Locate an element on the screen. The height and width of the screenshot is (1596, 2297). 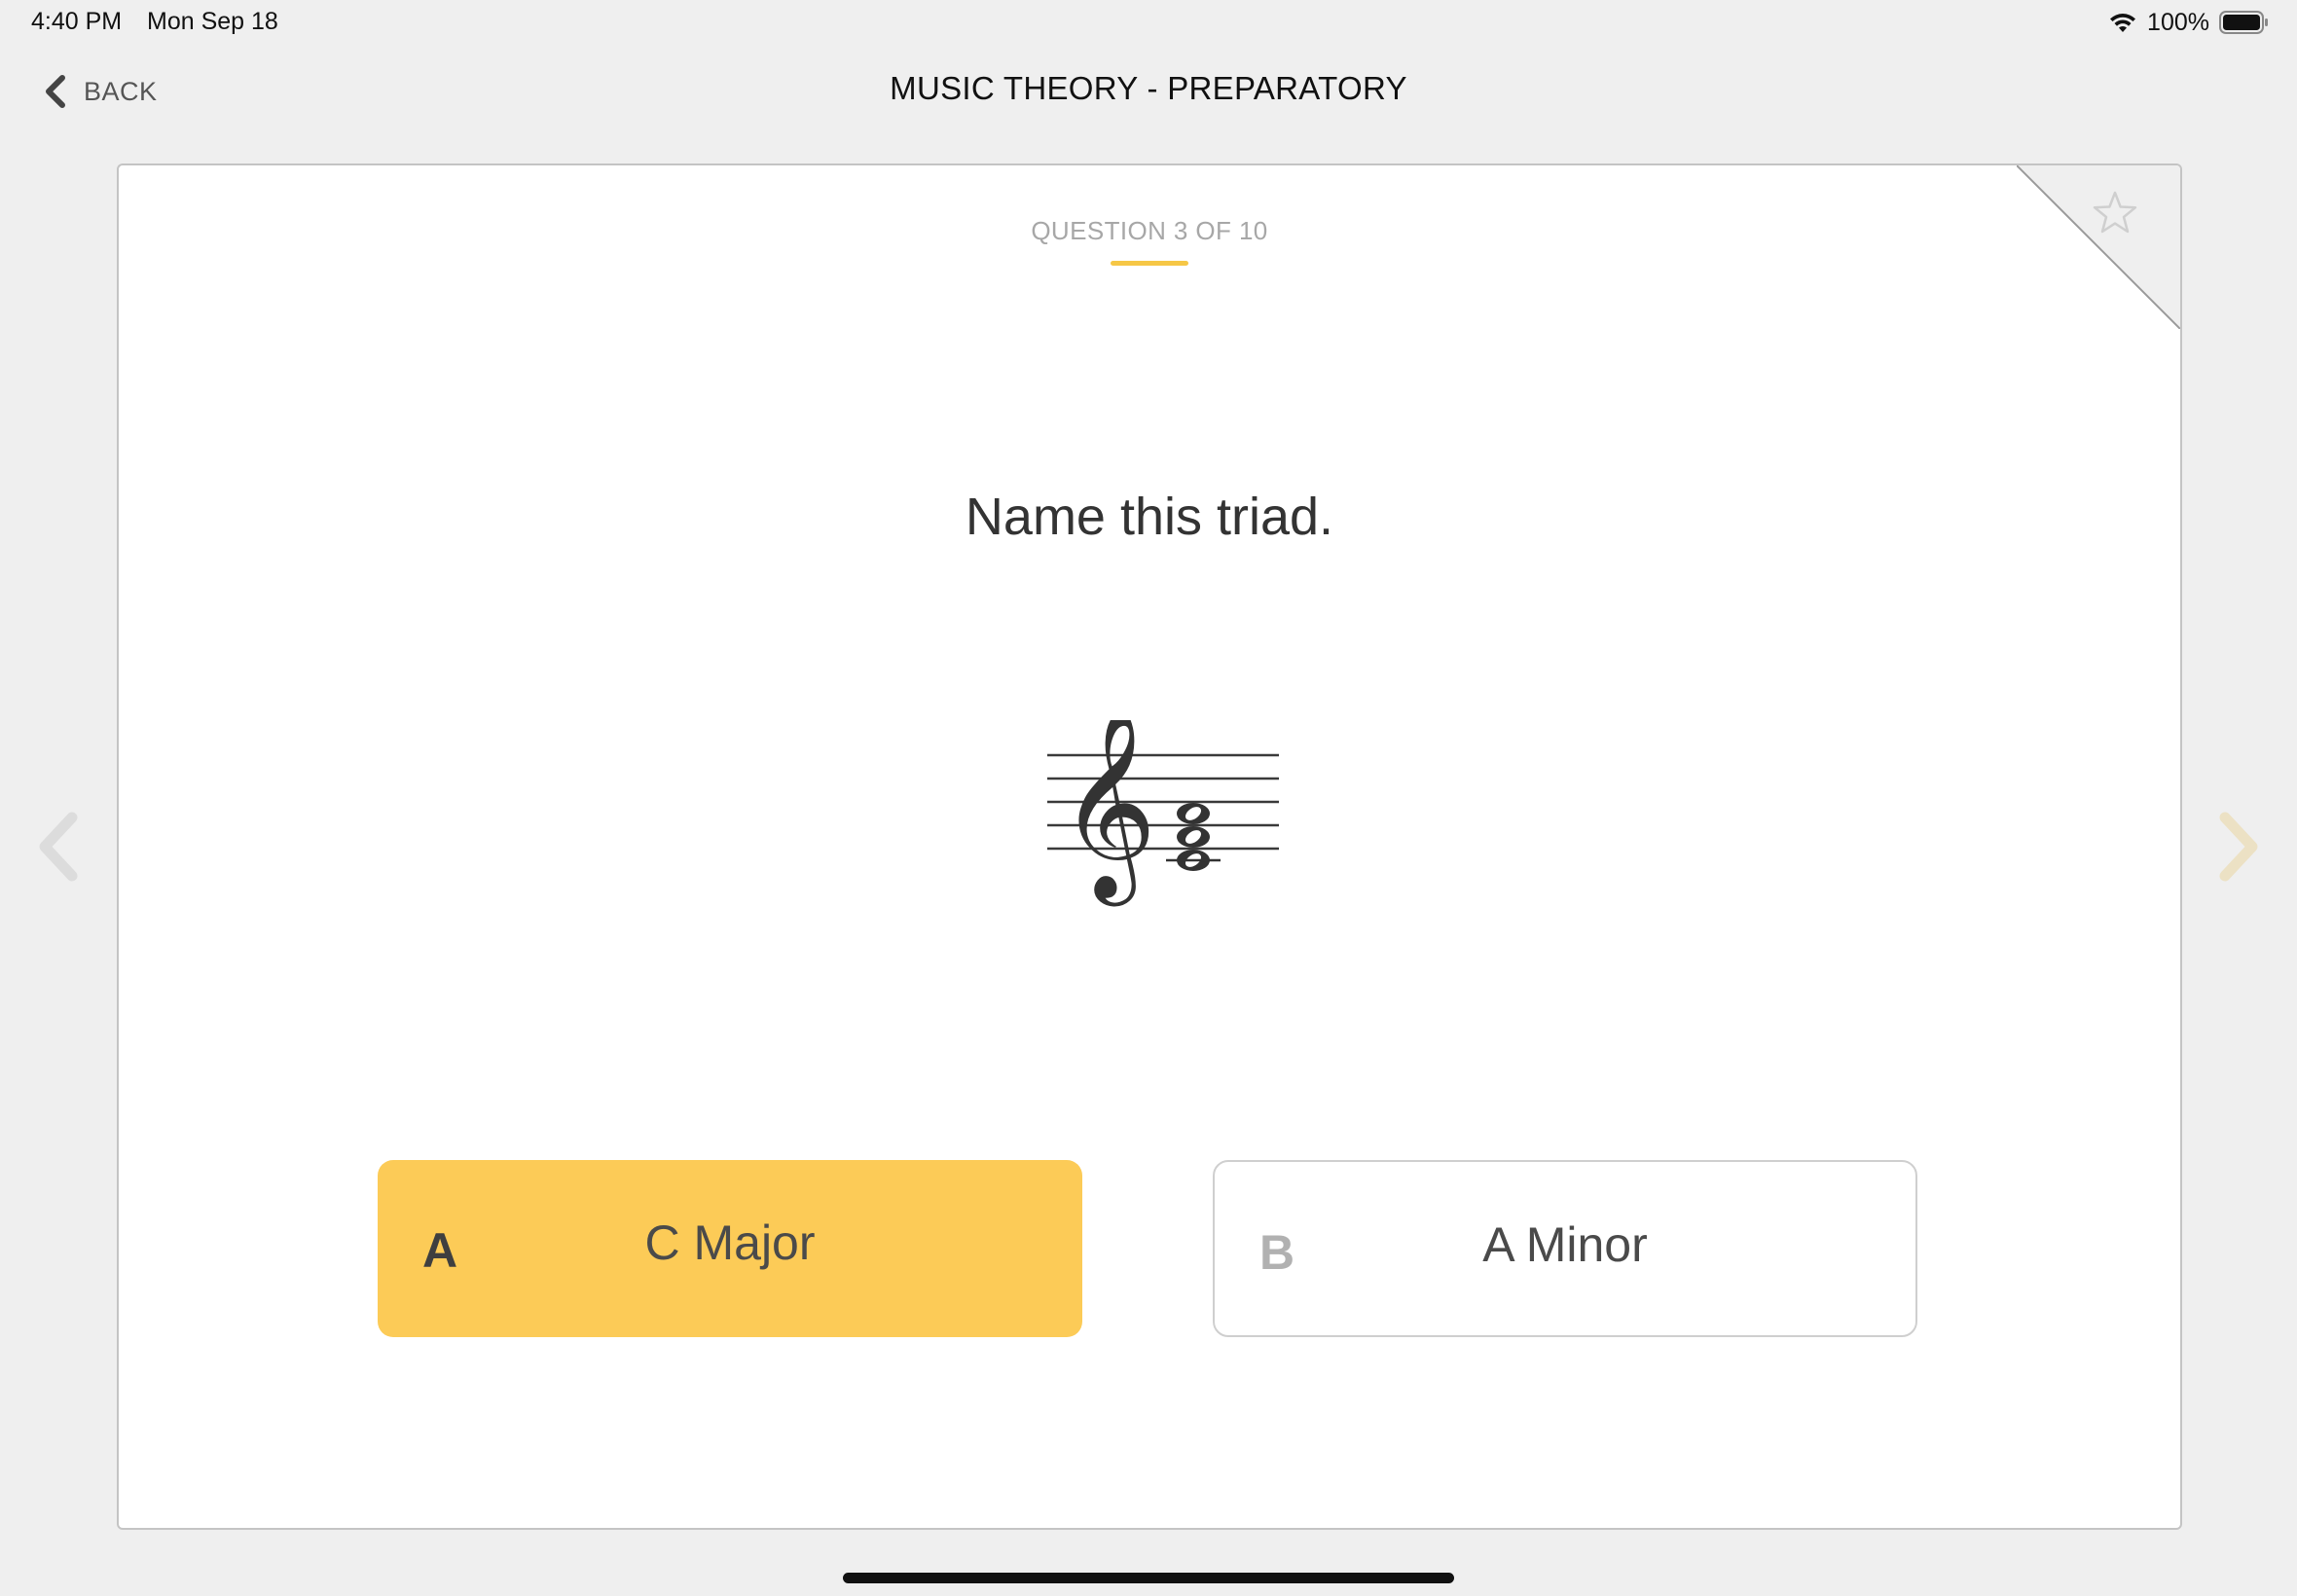
status-indicators: 100% is located at coordinates (2189, 22).